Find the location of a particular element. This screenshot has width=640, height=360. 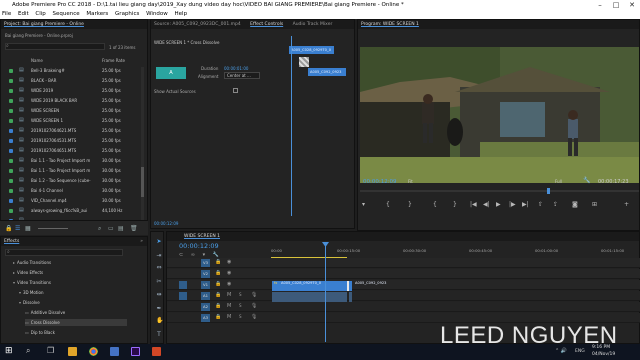

audio-clip-a1-a is located at coordinates (309, 297).